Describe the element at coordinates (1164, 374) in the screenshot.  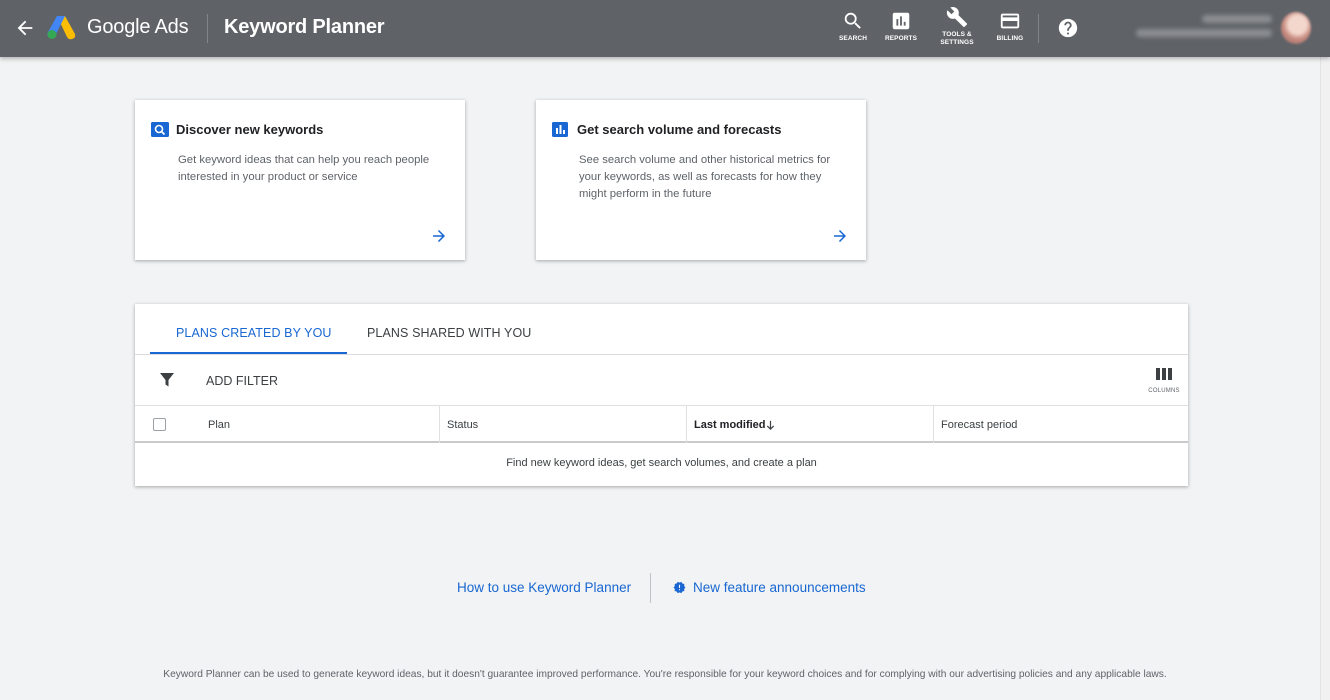
I see `columns-icon` at that location.